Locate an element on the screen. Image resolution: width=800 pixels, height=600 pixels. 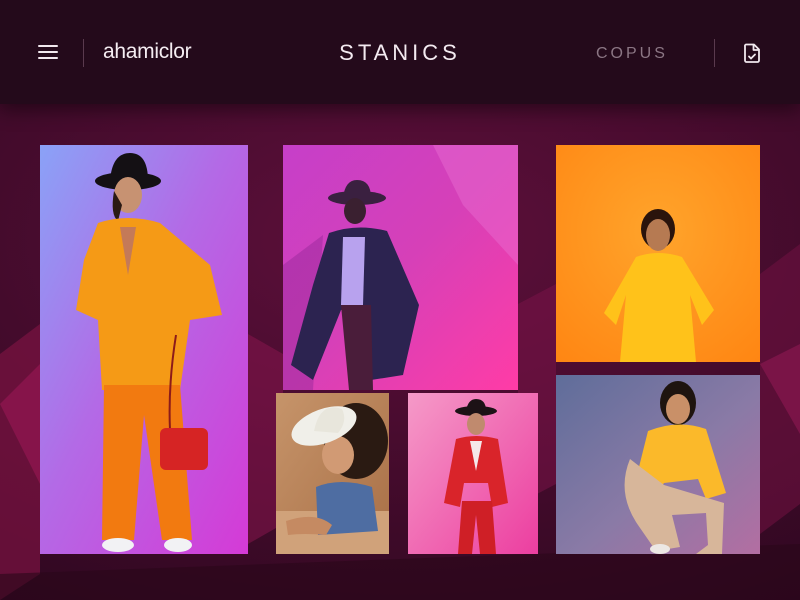
gallery-photo-child-white-hat is located at coordinates (332, 473).